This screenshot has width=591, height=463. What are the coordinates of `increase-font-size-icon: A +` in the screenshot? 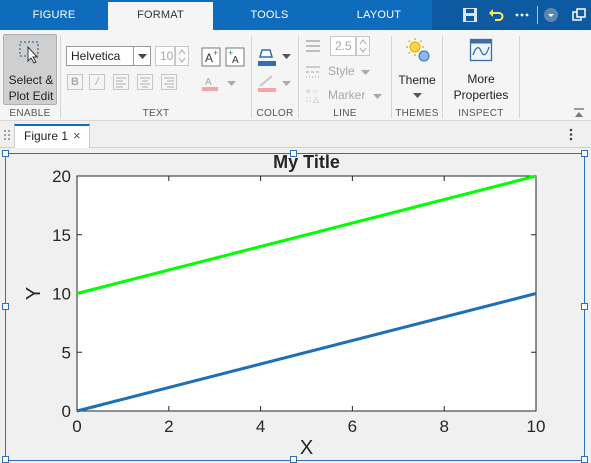 It's located at (211, 57).